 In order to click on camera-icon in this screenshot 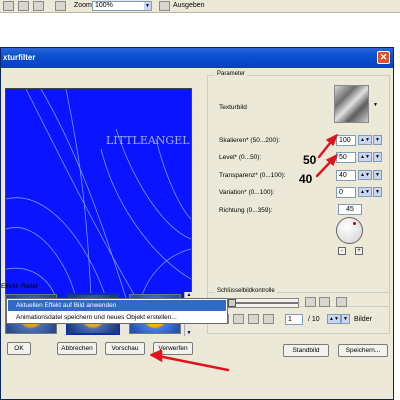, I will do `click(38, 6)`.